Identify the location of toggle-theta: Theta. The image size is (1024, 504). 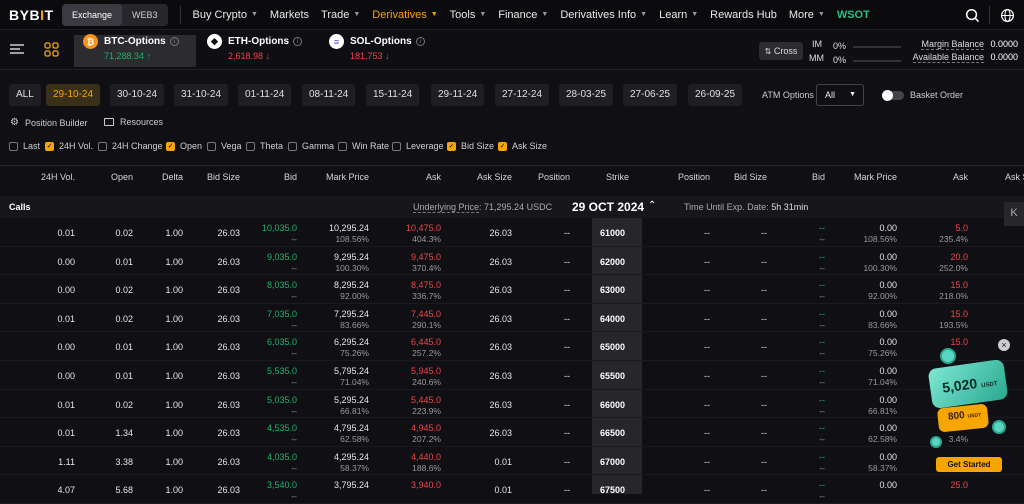
(264, 146).